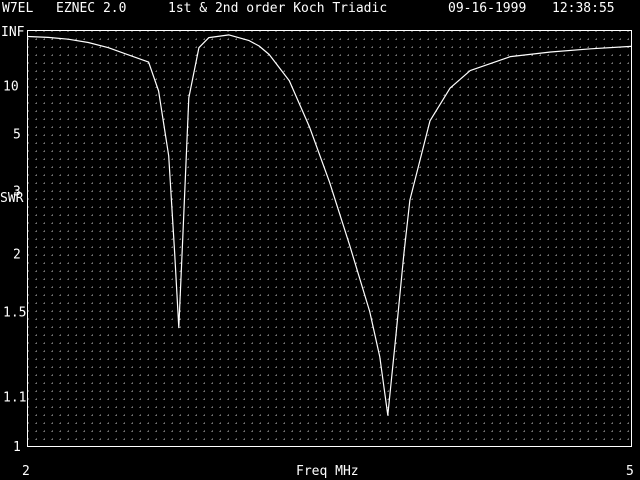 This screenshot has width=640, height=480. Describe the element at coordinates (26, 471) in the screenshot. I see `x-tick-min: 2` at that location.